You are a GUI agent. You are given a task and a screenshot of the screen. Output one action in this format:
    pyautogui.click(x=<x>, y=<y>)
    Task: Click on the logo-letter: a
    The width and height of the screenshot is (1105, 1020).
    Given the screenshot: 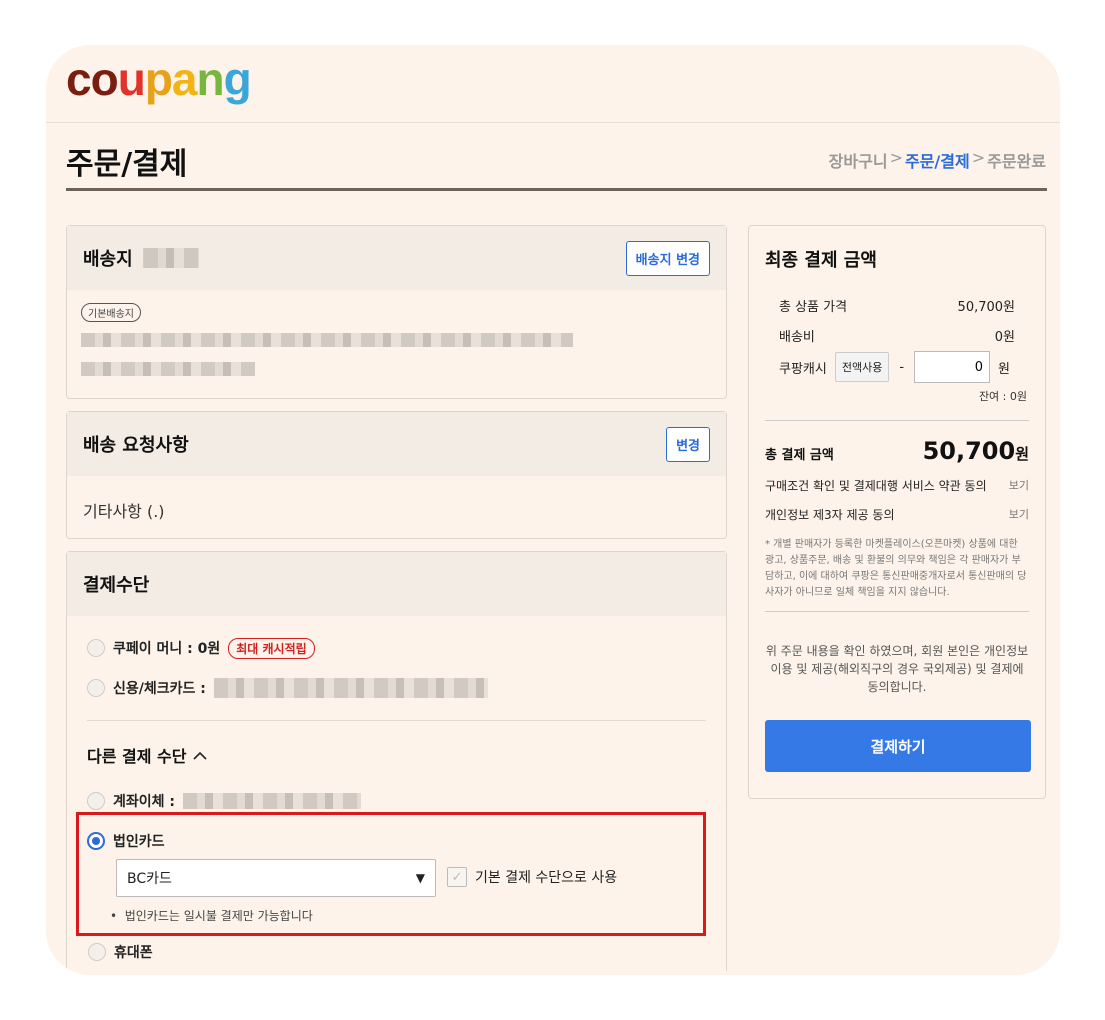 What is the action you would take?
    pyautogui.click(x=184, y=79)
    